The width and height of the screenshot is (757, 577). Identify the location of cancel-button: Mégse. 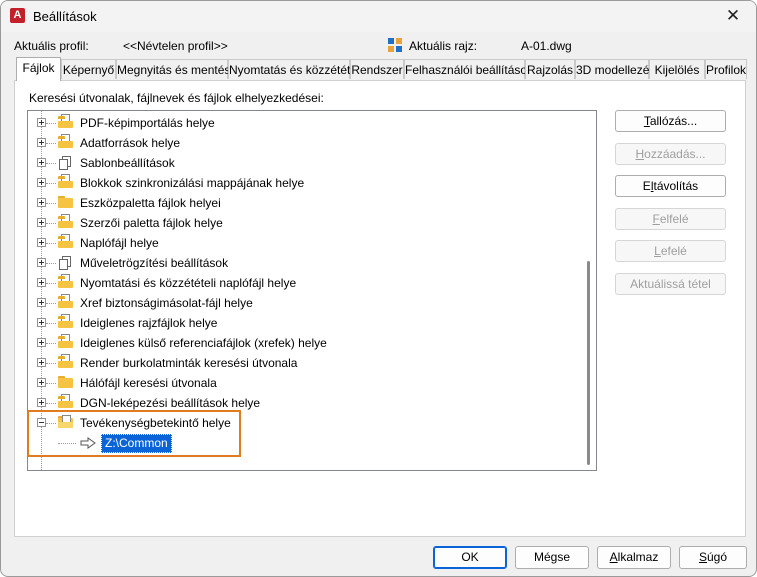
(552, 557).